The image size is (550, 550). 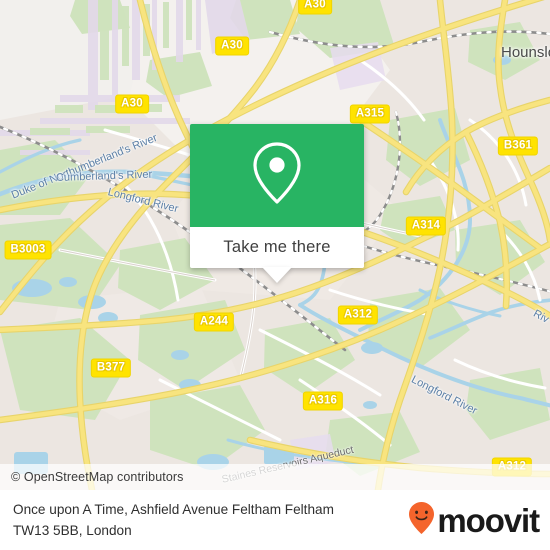 I want to click on moovit-logo: moovit, so click(x=479, y=520).